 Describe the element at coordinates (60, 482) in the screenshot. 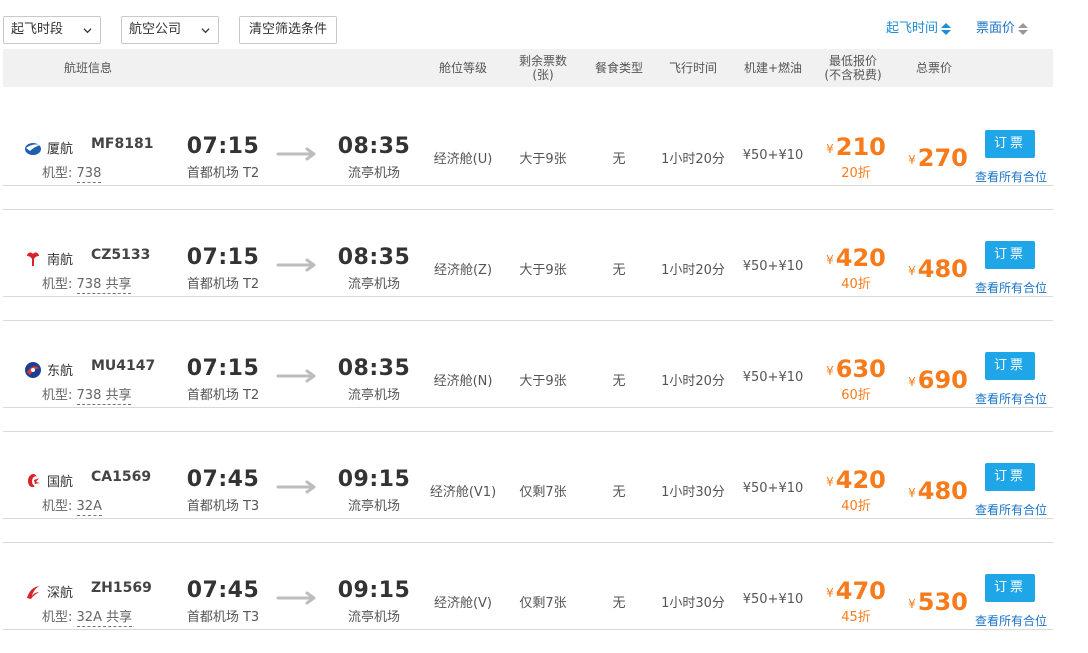

I see `airline-name: 国航` at that location.